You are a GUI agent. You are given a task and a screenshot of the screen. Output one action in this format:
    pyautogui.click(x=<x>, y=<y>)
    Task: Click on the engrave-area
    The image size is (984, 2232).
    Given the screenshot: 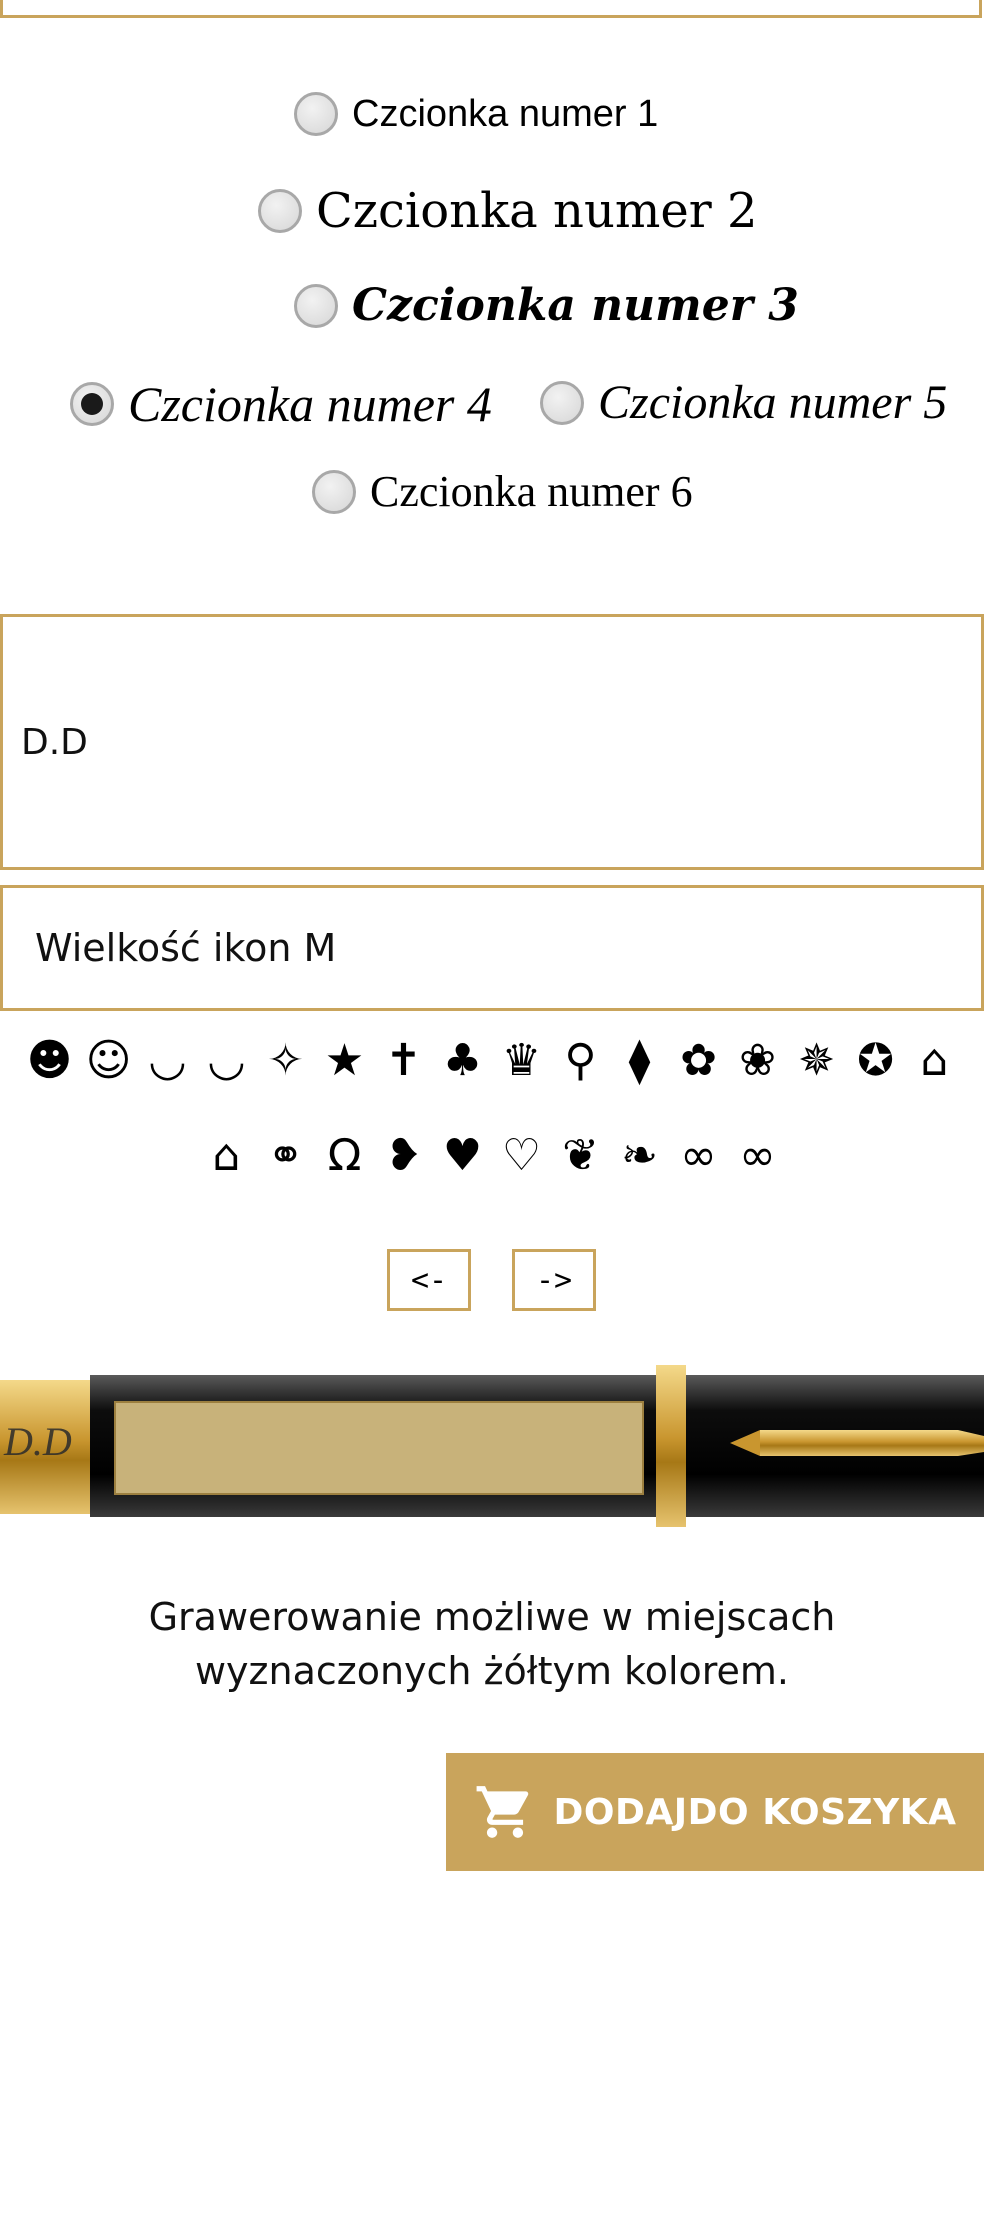 What is the action you would take?
    pyautogui.click(x=379, y=1448)
    